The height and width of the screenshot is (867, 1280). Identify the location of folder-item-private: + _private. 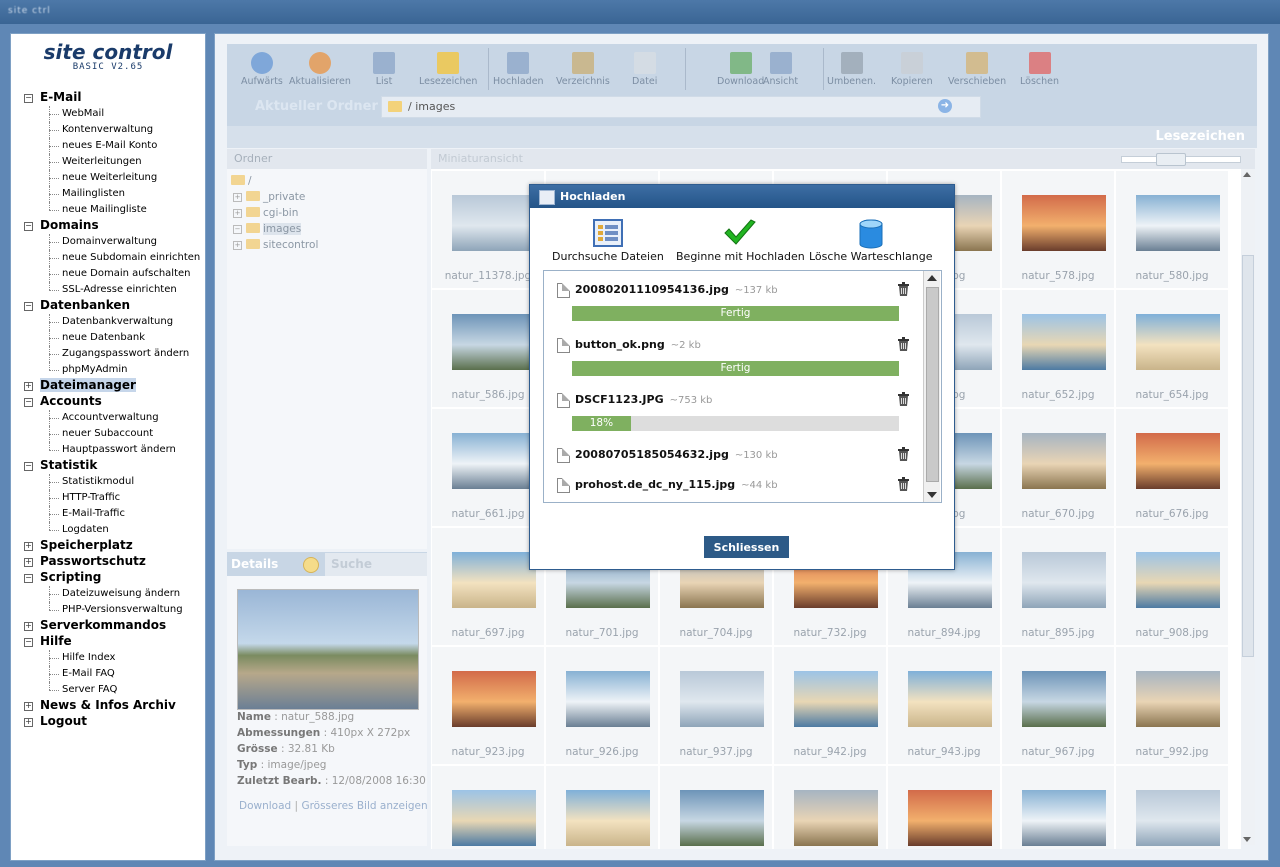
(269, 197).